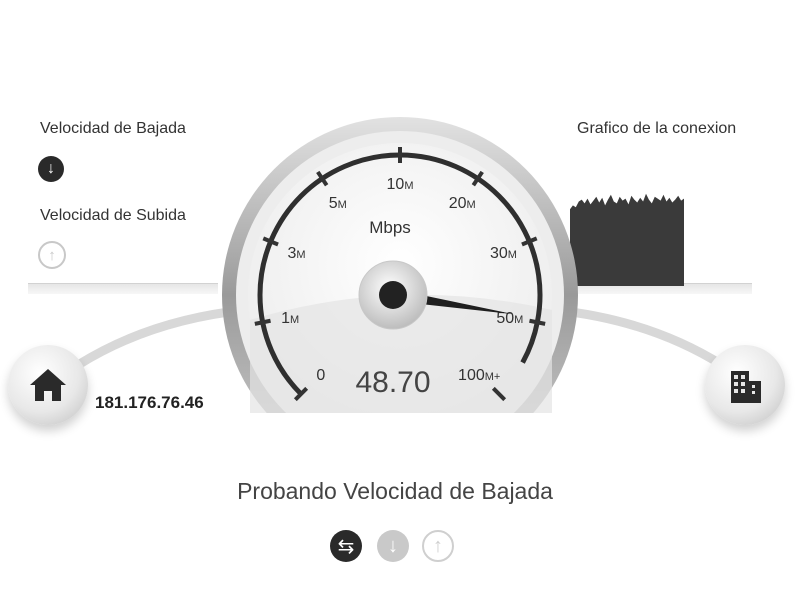  What do you see at coordinates (392, 382) in the screenshot?
I see `gauge-speed-value: 48.70` at bounding box center [392, 382].